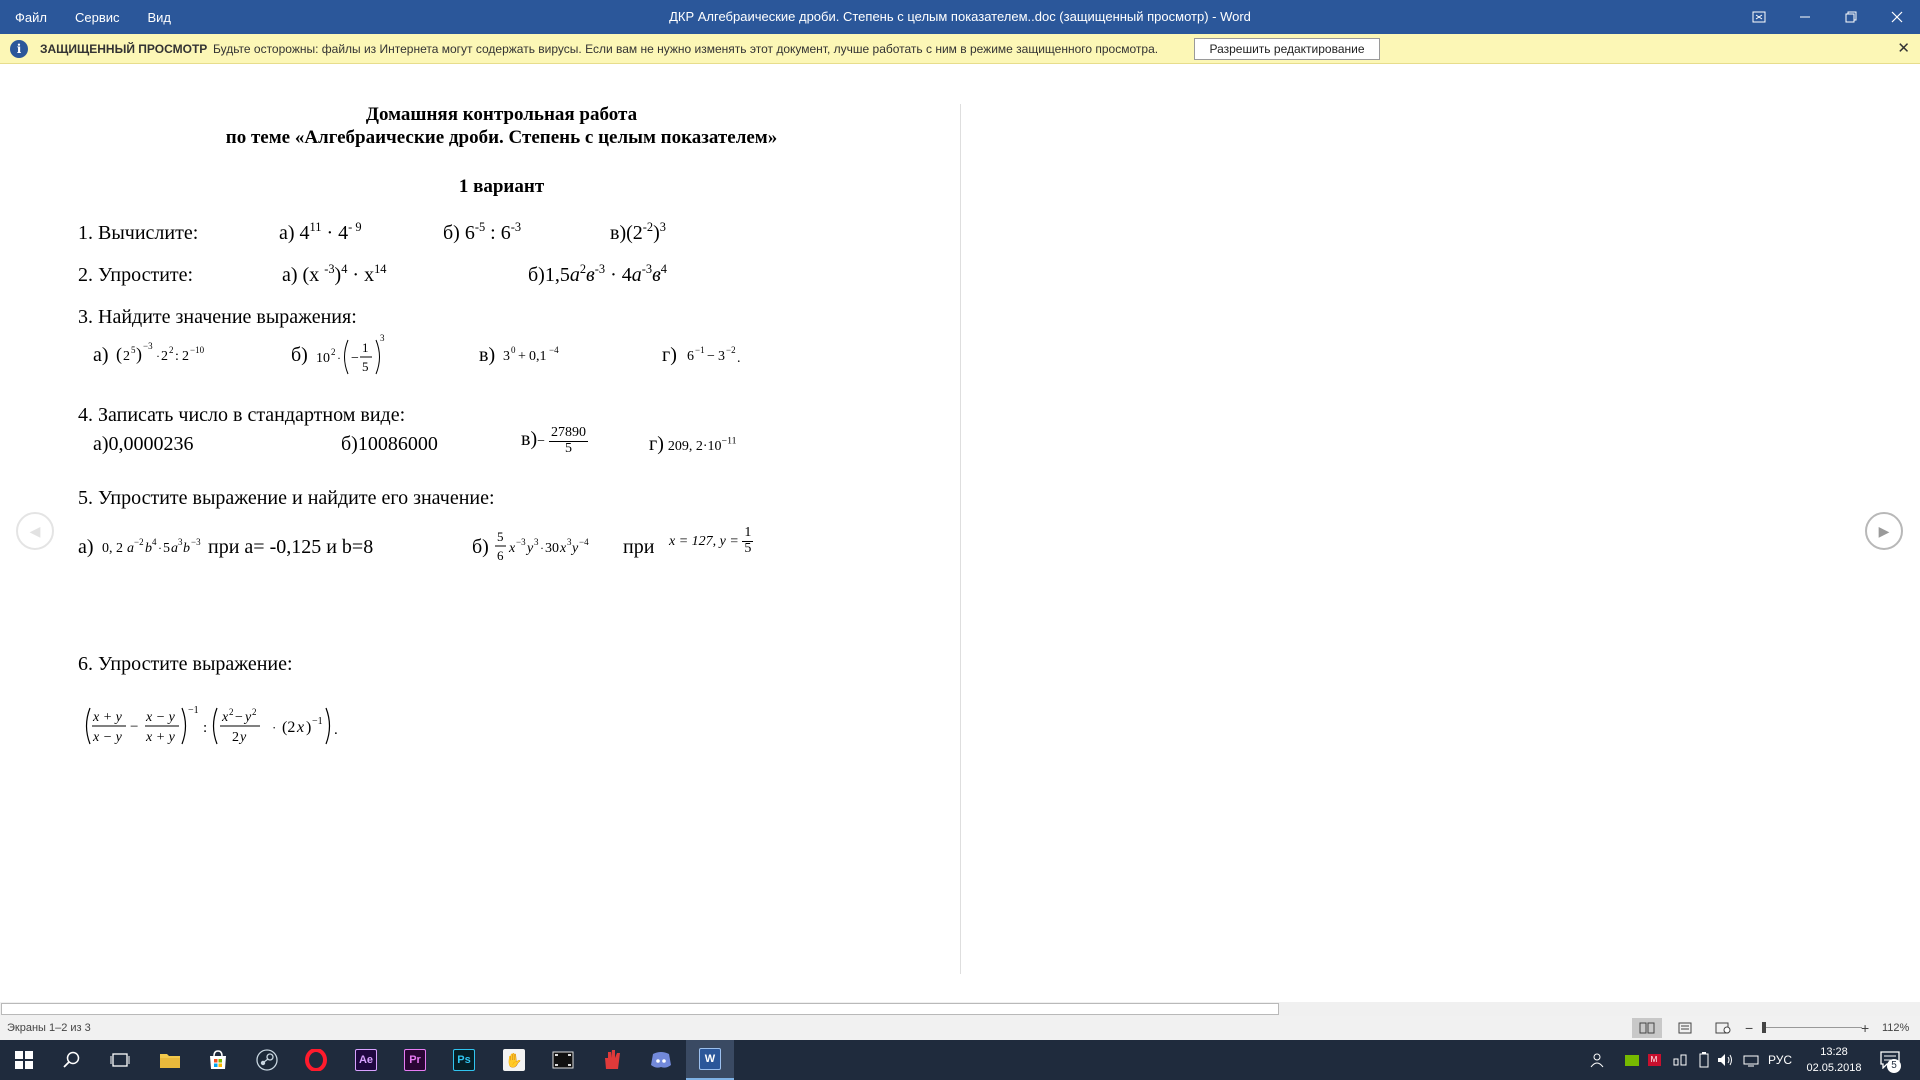 This screenshot has width=1920, height=1080. Describe the element at coordinates (612, 1060) in the screenshot. I see `taskbar-app-red` at that location.